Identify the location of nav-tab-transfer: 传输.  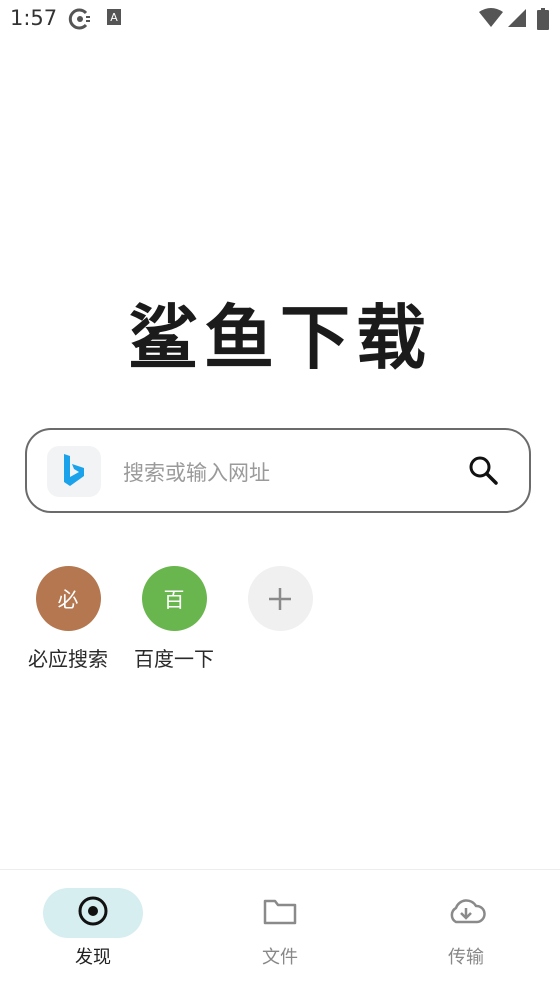
(466, 928).